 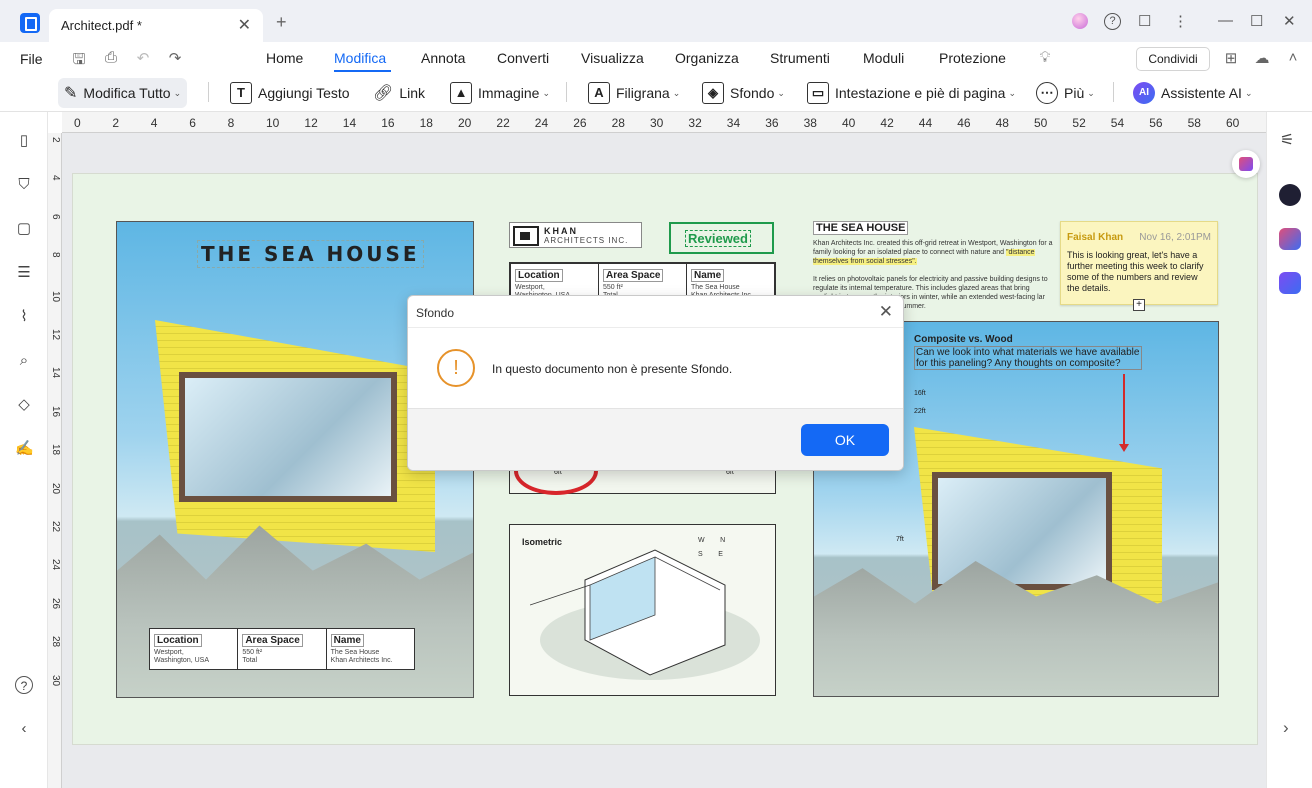 I want to click on description-title: THE SEA HOUSE, so click(x=861, y=228).